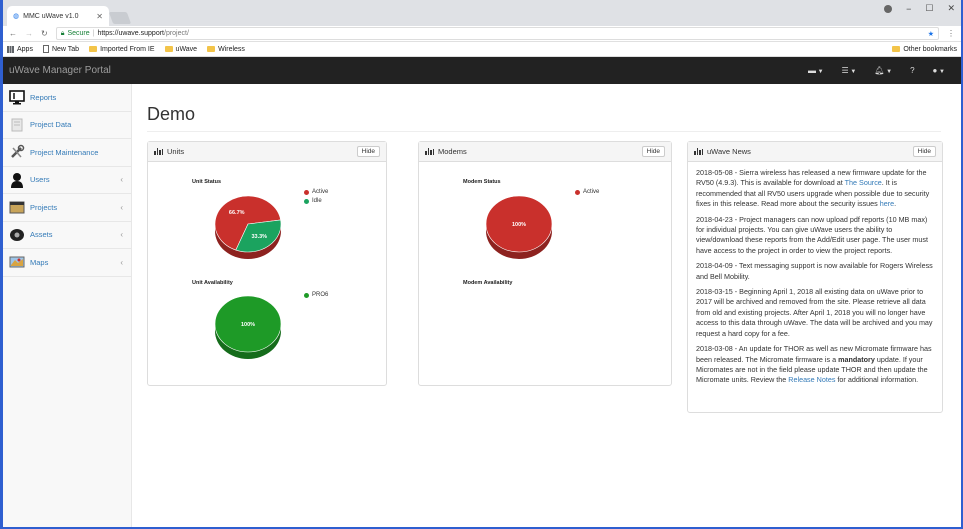 This screenshot has height=529, width=963. I want to click on panel-title: Modems, so click(452, 151).